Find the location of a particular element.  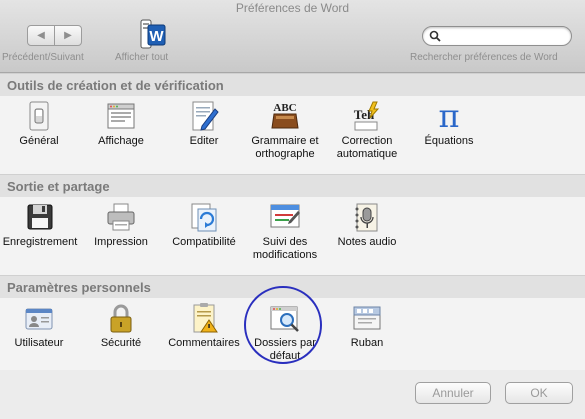

svg-text: ABC is located at coordinates (284, 108).